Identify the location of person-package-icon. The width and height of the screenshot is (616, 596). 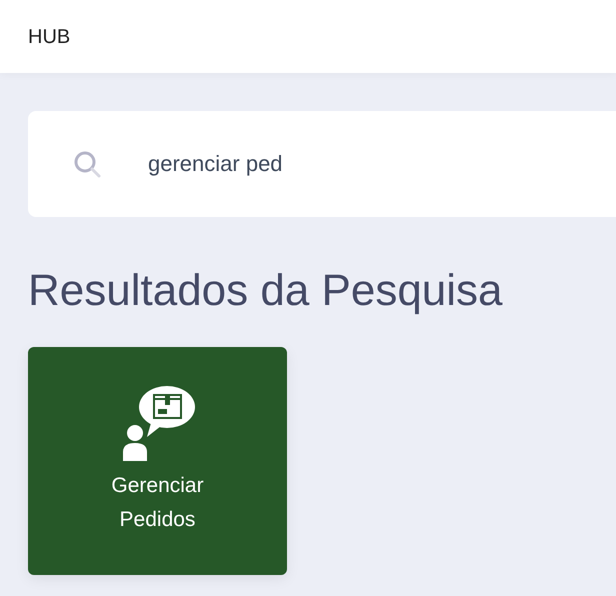
(158, 423).